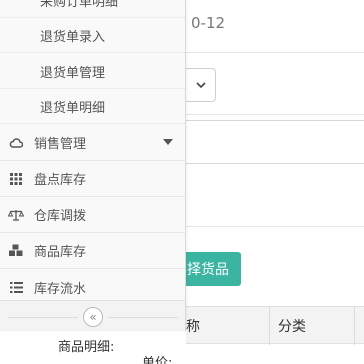 The image size is (364, 364). Describe the element at coordinates (92, 179) in the screenshot. I see `sidebar-item-stock-count: 盘点库存` at that location.